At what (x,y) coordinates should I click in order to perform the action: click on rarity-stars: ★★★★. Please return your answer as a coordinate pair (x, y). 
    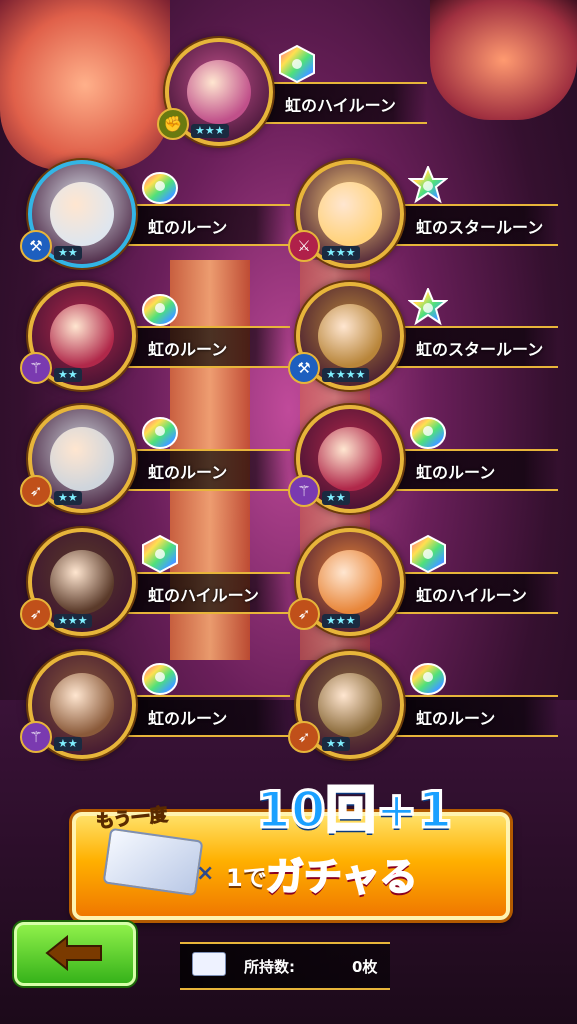
    Looking at the image, I should click on (346, 375).